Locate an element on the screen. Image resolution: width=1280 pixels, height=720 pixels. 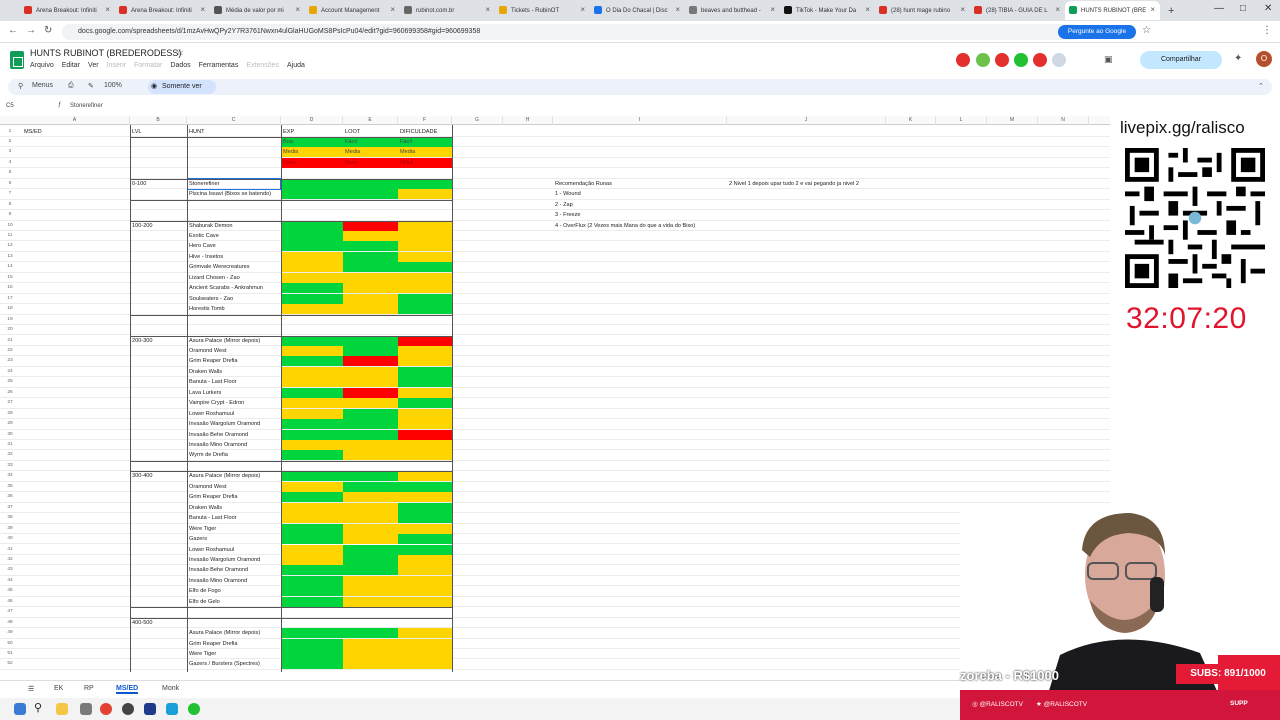
column-label-ms-ed: MS/ED is located at coordinates (33, 132).